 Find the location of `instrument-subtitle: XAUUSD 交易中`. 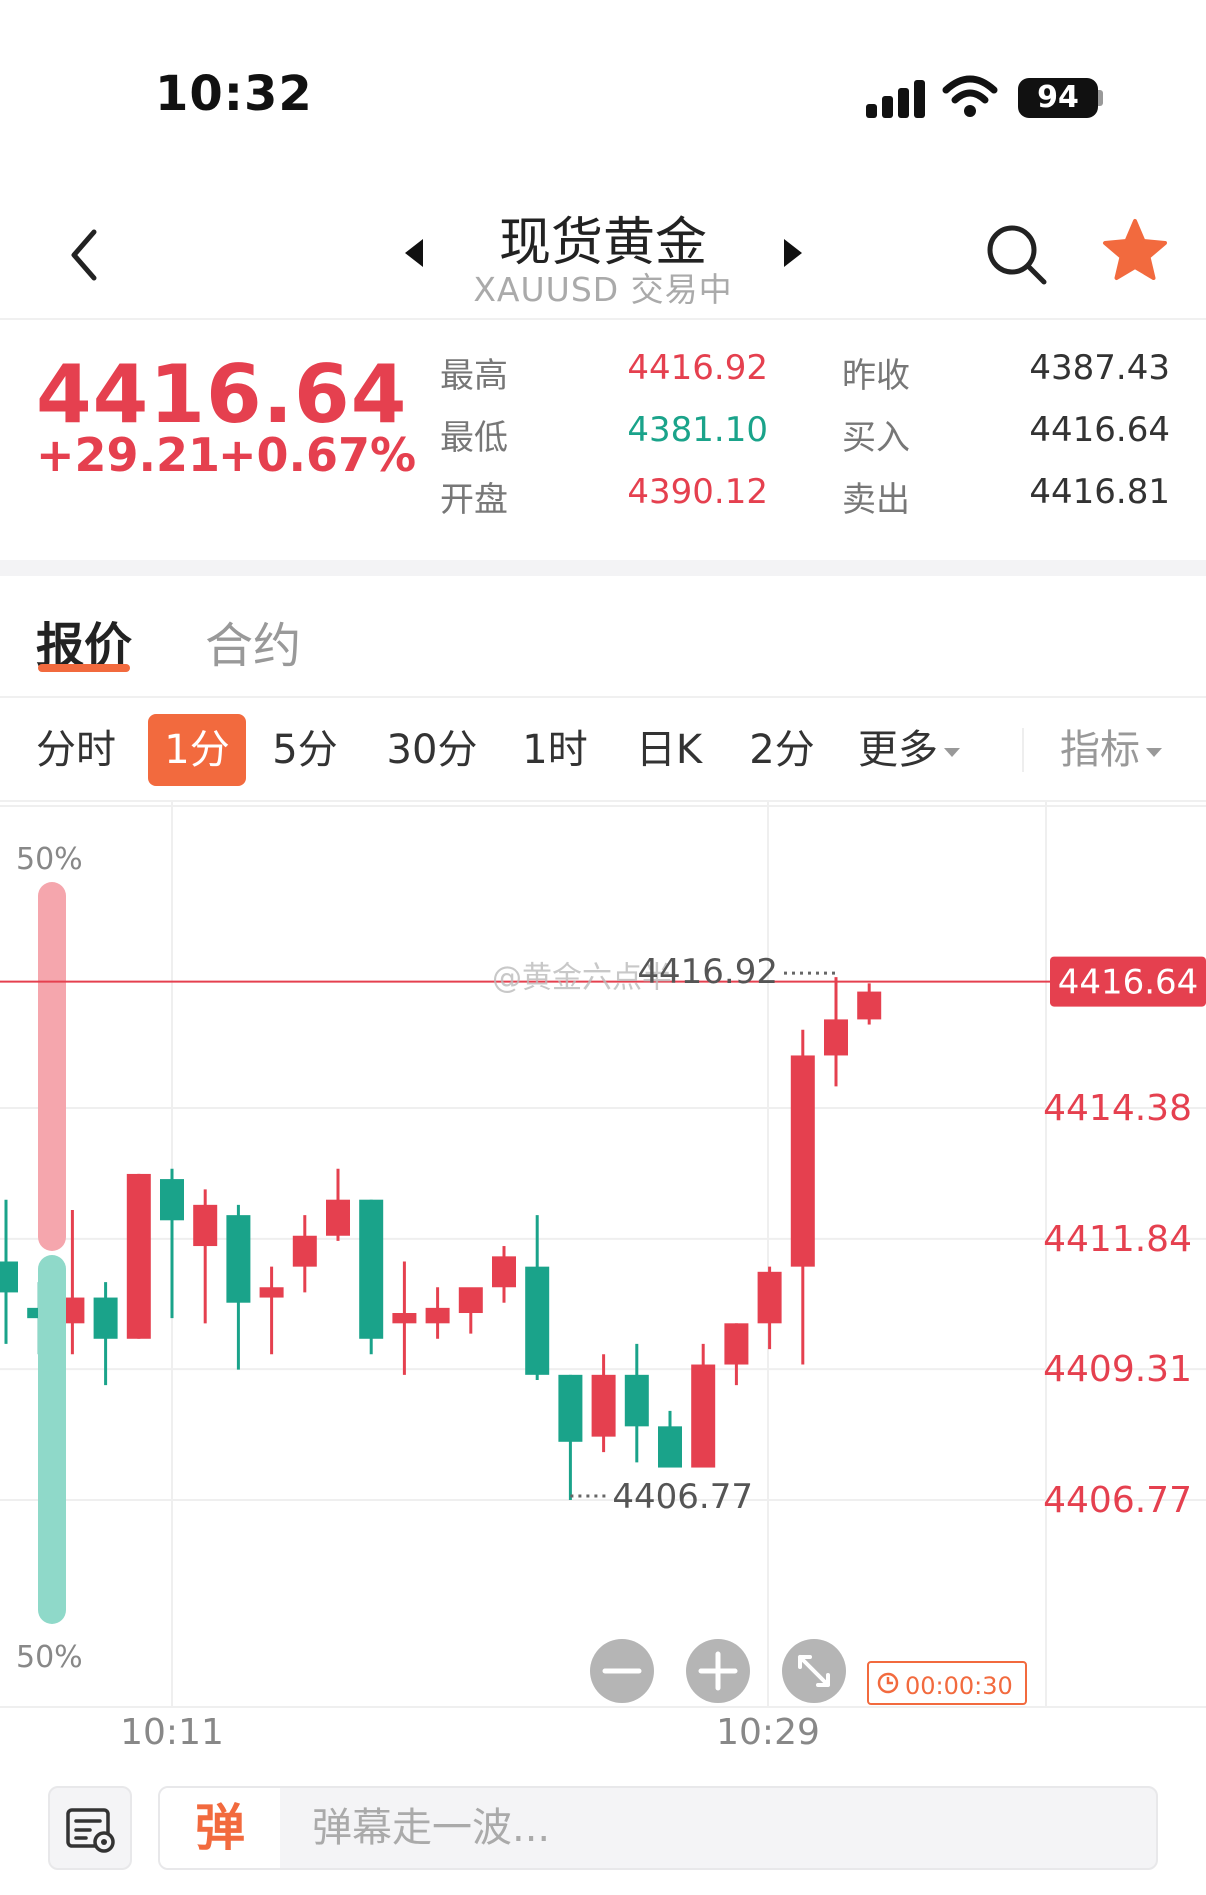

instrument-subtitle: XAUUSD 交易中 is located at coordinates (603, 289).